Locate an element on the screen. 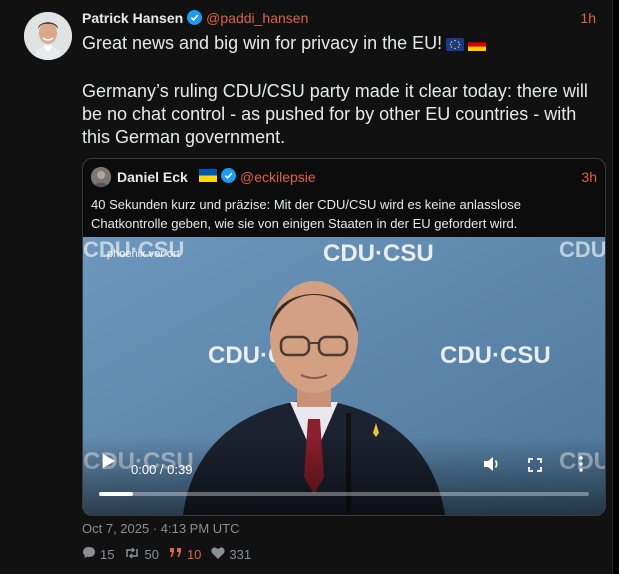 The image size is (619, 574). play-icon is located at coordinates (109, 463).